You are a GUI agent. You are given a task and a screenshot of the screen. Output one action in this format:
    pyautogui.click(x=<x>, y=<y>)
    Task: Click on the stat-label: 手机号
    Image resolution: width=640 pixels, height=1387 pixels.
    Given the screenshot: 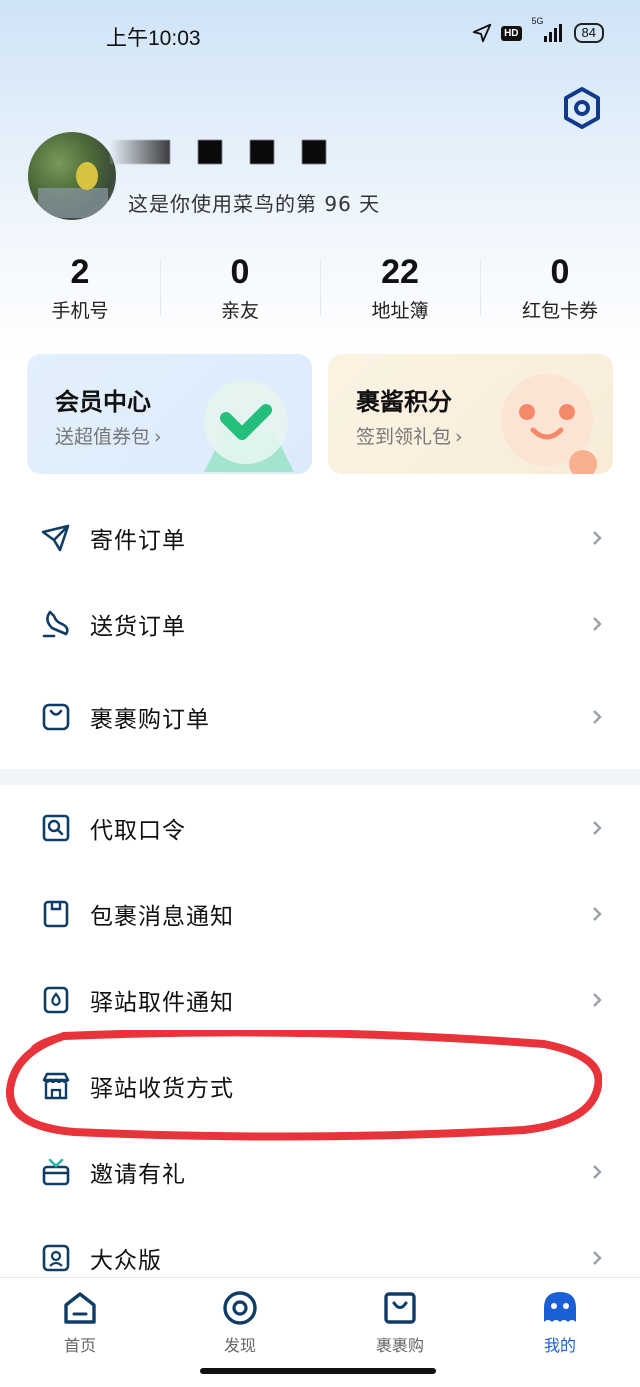 What is the action you would take?
    pyautogui.click(x=80, y=311)
    